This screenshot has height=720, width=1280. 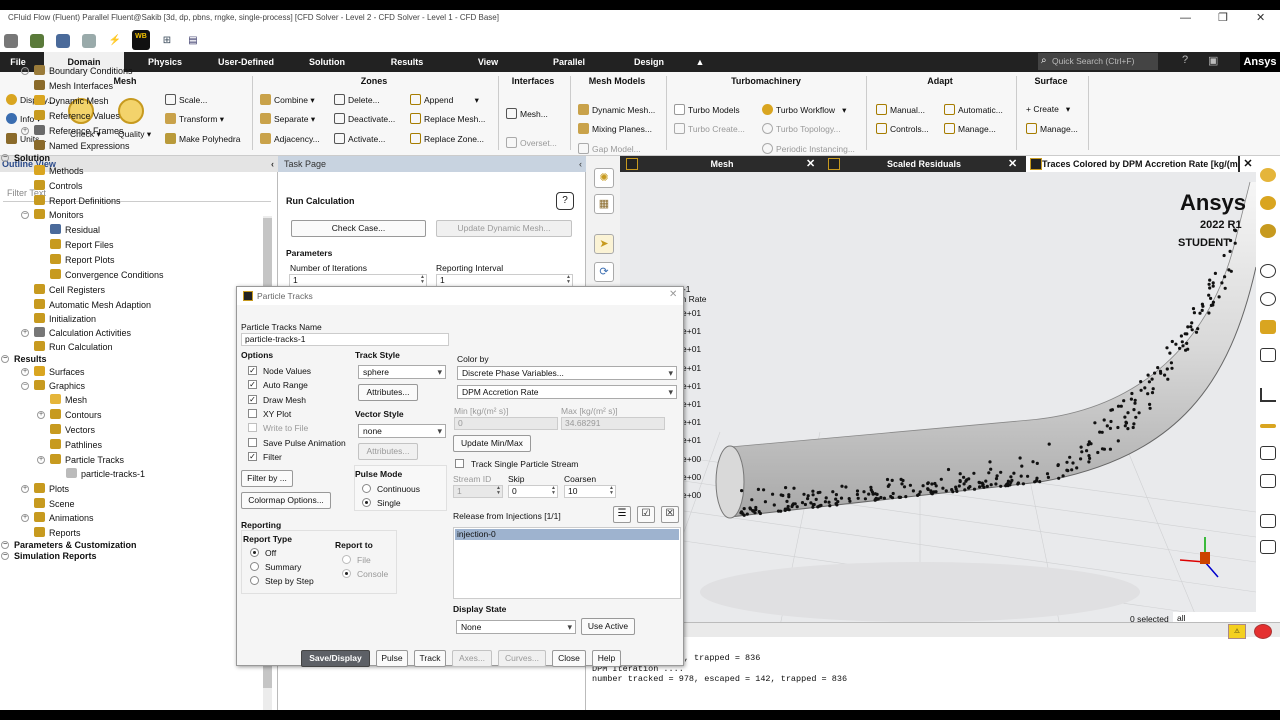 What do you see at coordinates (53, 386) in the screenshot?
I see `outline-item: − Graphics` at bounding box center [53, 386].